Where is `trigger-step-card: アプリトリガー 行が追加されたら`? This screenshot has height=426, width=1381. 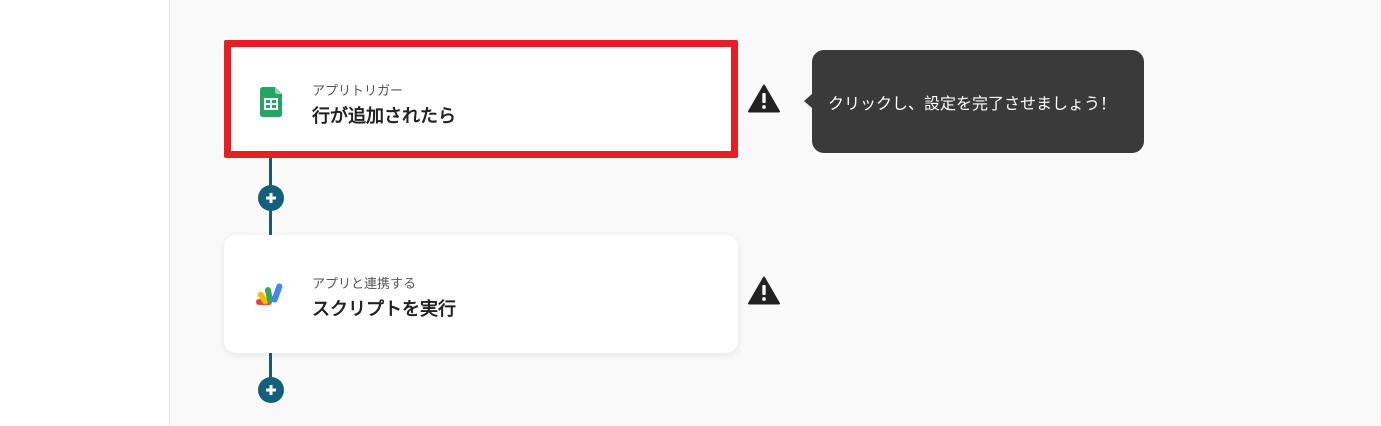
trigger-step-card: アプリトリガー 行が追加されたら is located at coordinates (481, 99).